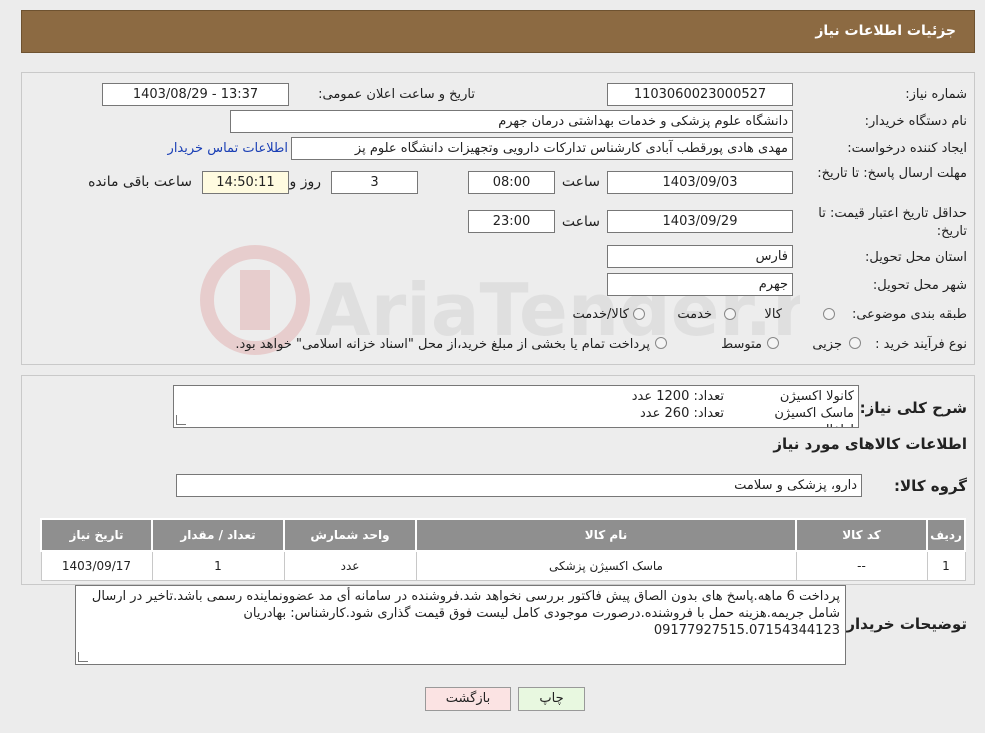 The image size is (985, 733). Describe the element at coordinates (827, 344) in the screenshot. I see `process-minor-label: جزیی` at that location.